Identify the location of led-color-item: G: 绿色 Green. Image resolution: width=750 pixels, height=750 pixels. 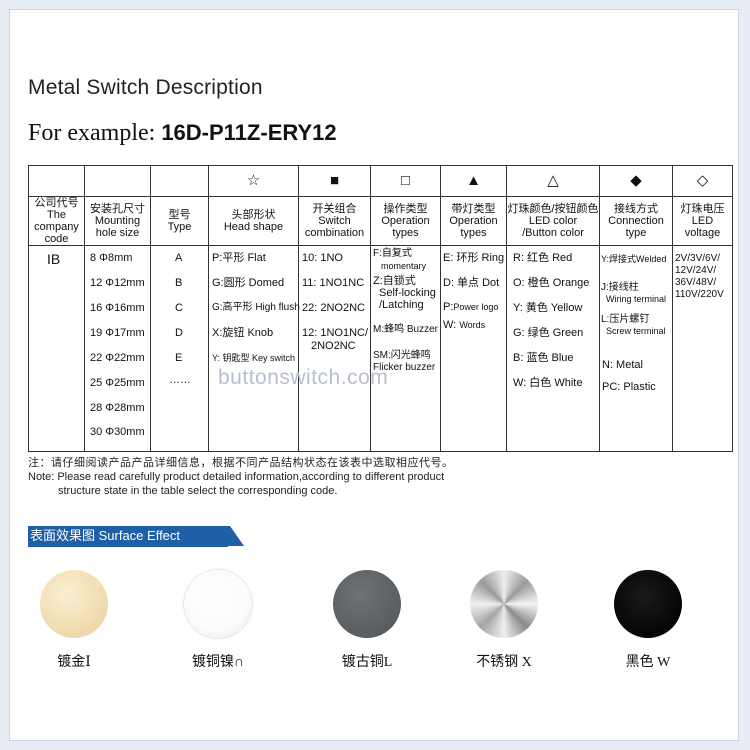
(548, 333).